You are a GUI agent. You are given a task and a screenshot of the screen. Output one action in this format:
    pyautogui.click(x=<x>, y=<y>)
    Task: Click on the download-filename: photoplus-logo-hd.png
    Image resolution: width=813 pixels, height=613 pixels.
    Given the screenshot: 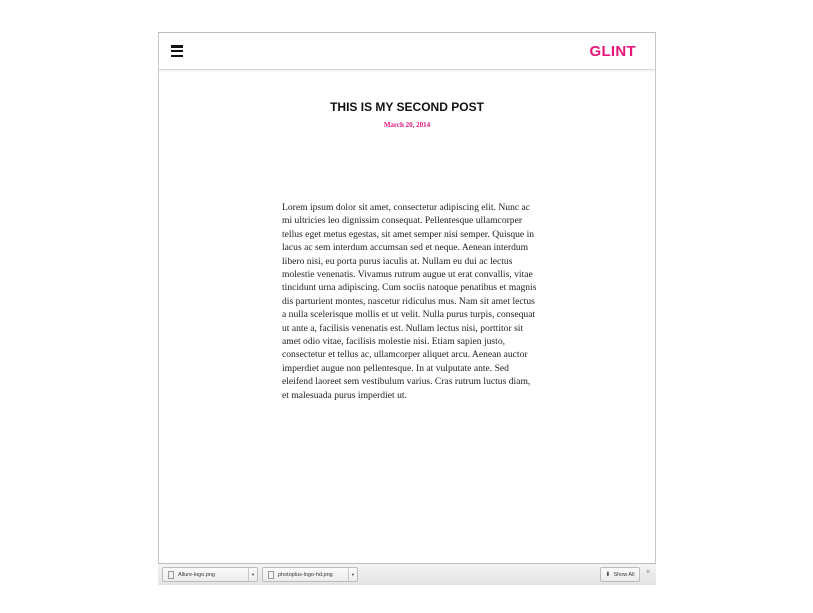 What is the action you would take?
    pyautogui.click(x=305, y=574)
    